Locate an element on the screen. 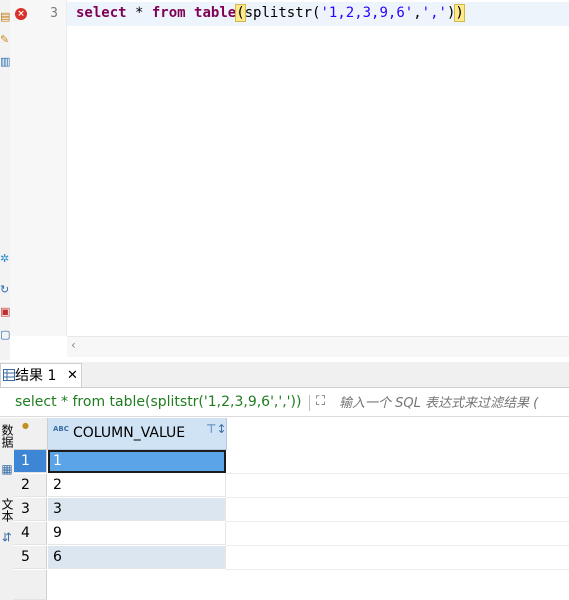 The width and height of the screenshot is (569, 600). row-number: 1 is located at coordinates (30, 461).